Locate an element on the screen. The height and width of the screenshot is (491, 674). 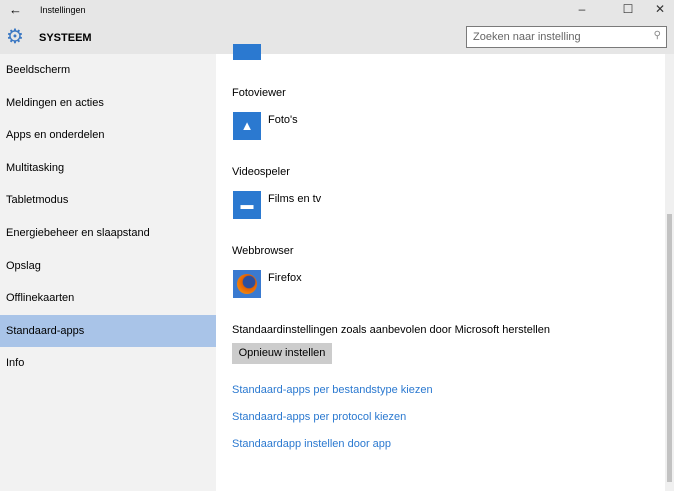
search-placeholder: Zoeken naar instelling is located at coordinates (527, 37).